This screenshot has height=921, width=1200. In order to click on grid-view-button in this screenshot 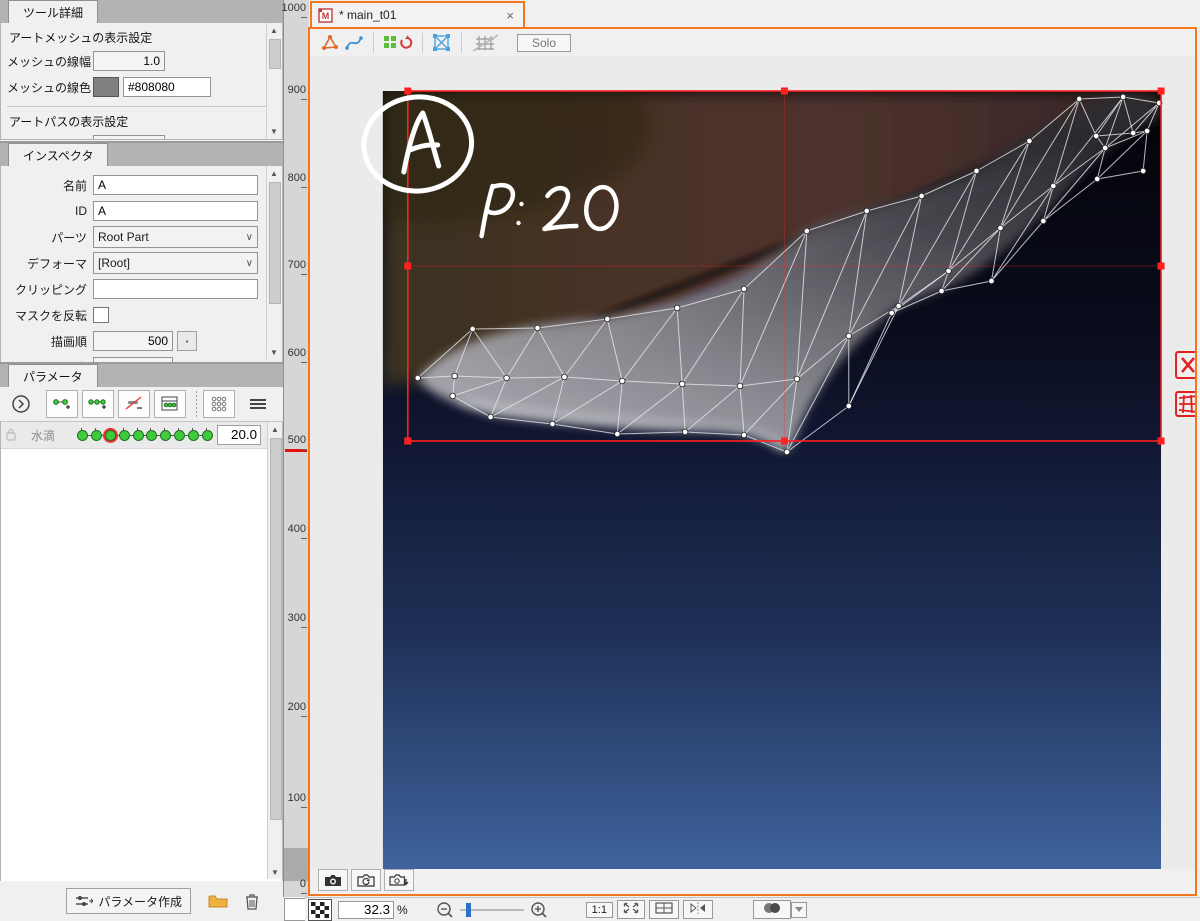, I will do `click(663, 909)`.